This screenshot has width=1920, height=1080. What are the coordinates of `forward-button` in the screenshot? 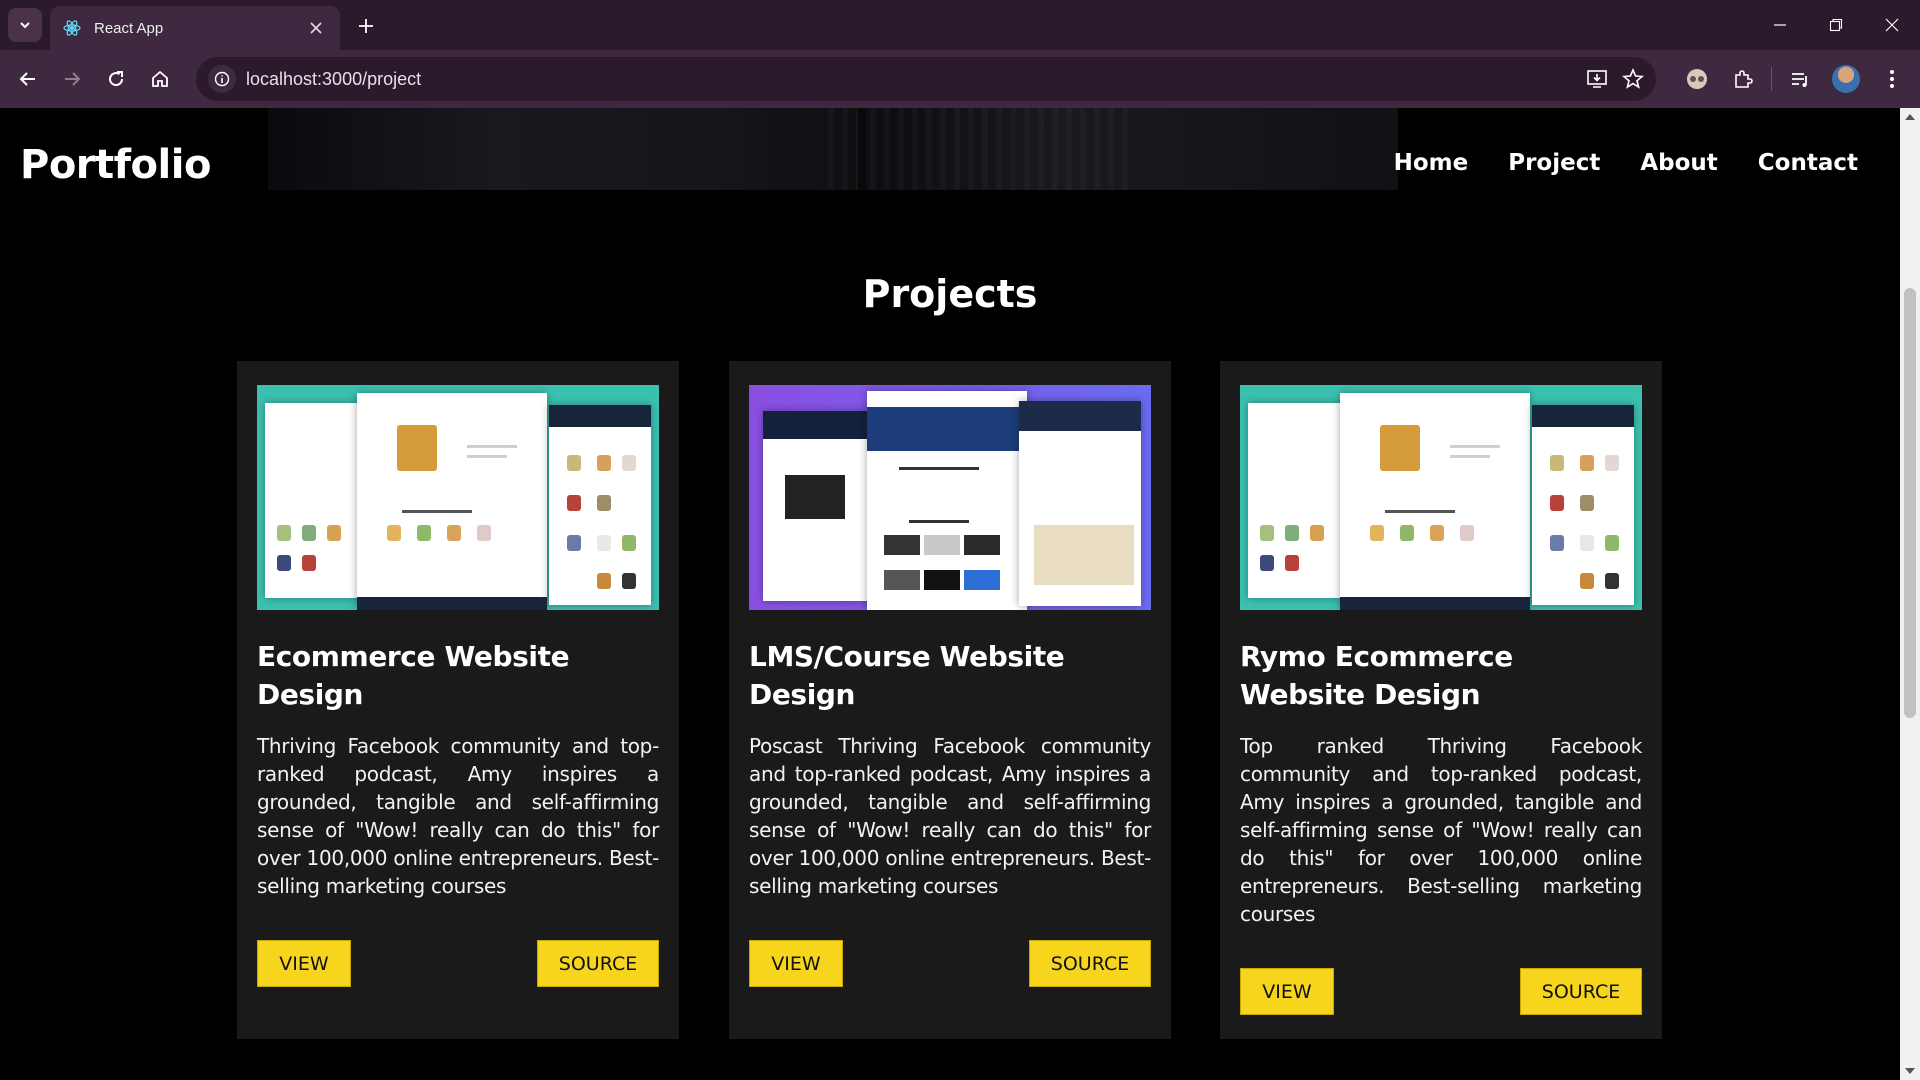 It's located at (72, 79).